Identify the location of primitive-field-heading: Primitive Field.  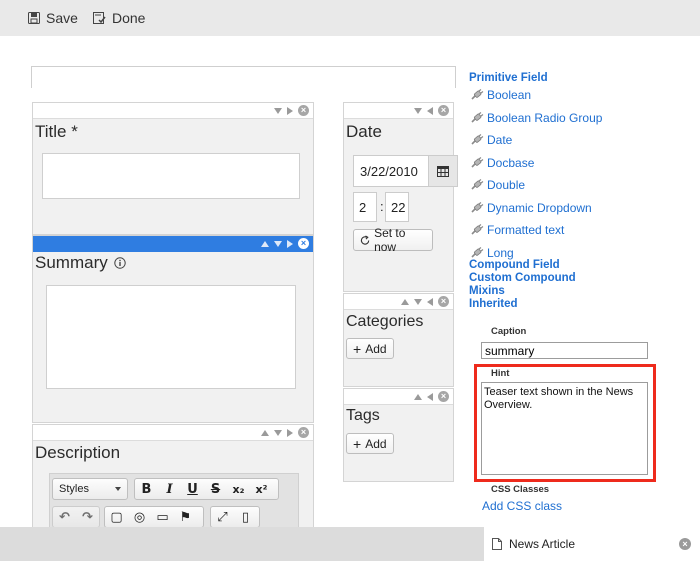
(508, 78).